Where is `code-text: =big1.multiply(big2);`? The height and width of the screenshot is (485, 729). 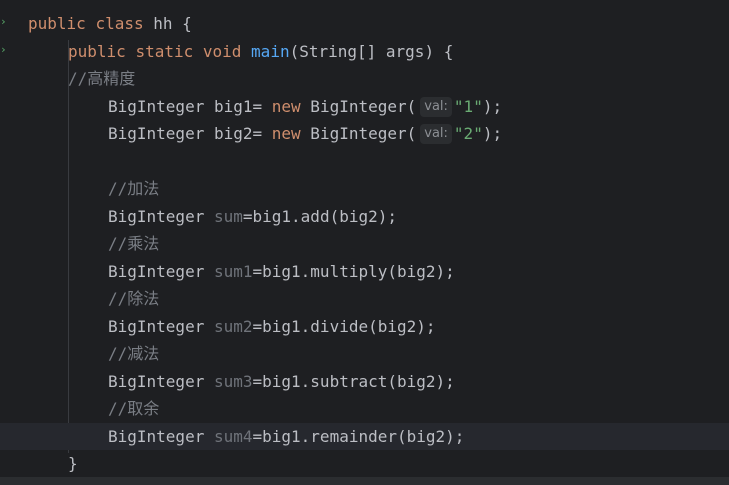 code-text: =big1.multiply(big2); is located at coordinates (353, 271).